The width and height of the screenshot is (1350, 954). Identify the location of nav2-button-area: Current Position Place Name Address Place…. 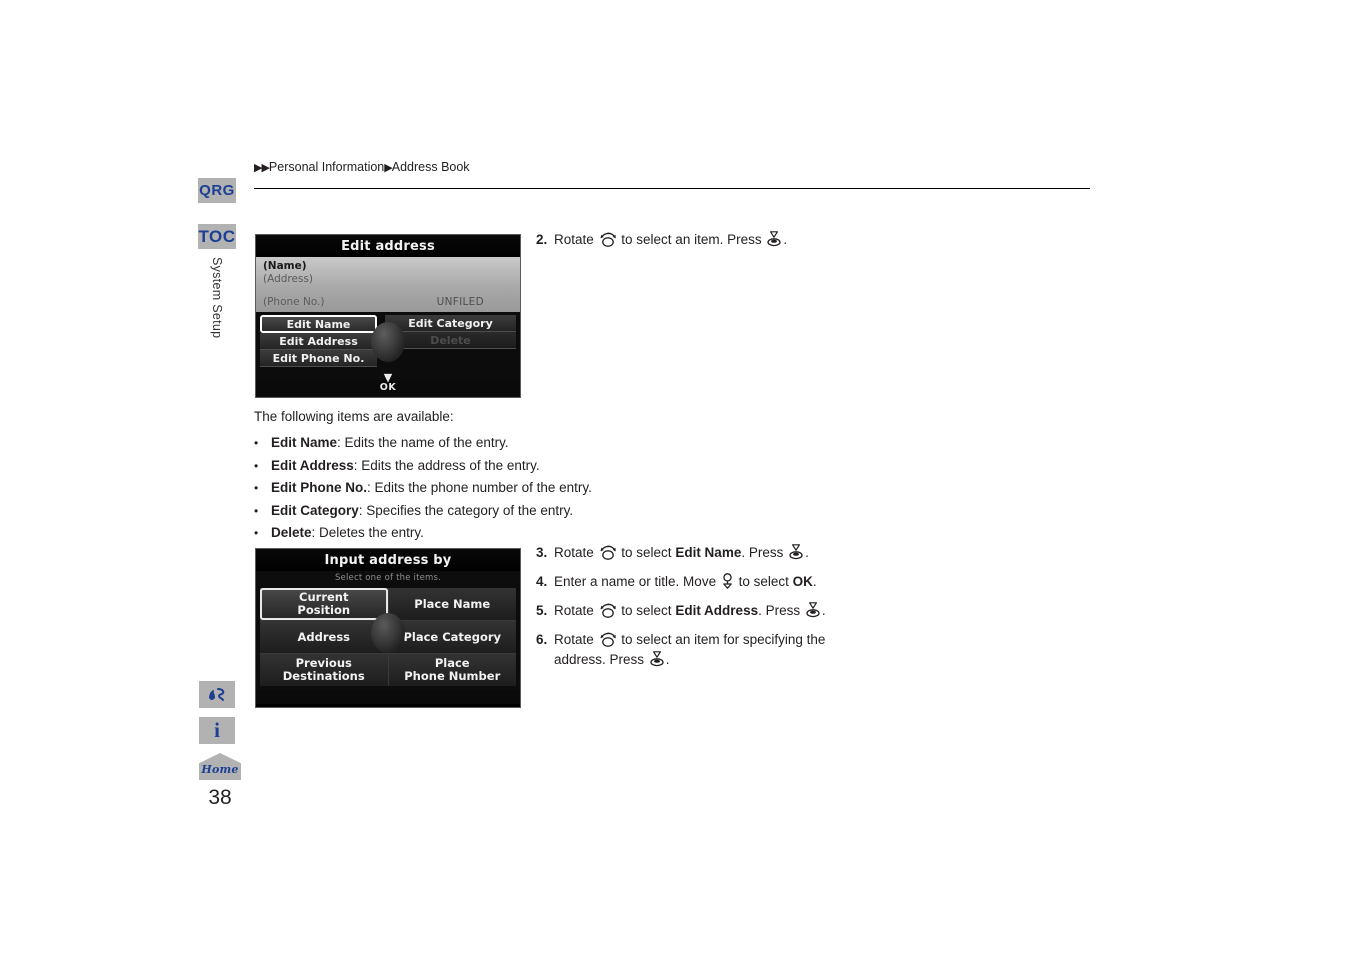
(388, 637).